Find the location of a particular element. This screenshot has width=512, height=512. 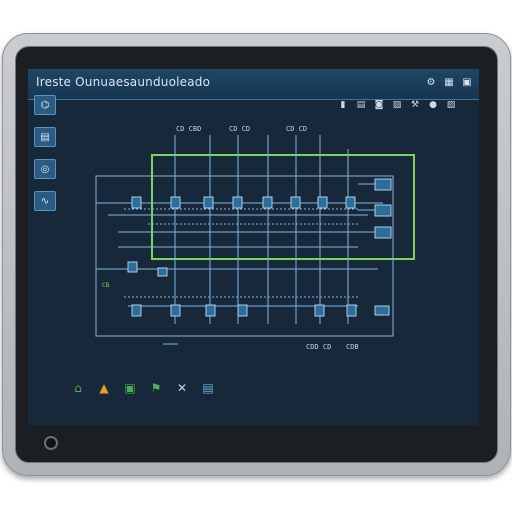

branch-ticks is located at coordinates (241, 253).